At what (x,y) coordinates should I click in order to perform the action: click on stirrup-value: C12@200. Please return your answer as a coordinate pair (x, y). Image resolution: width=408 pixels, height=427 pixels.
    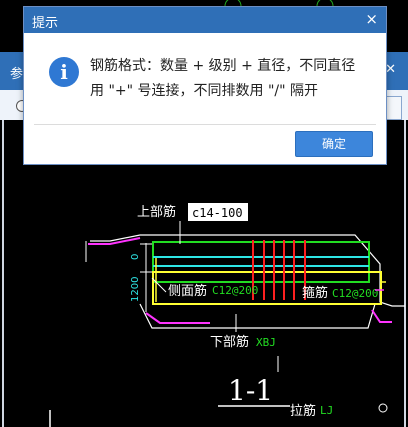
    Looking at the image, I should click on (355, 293).